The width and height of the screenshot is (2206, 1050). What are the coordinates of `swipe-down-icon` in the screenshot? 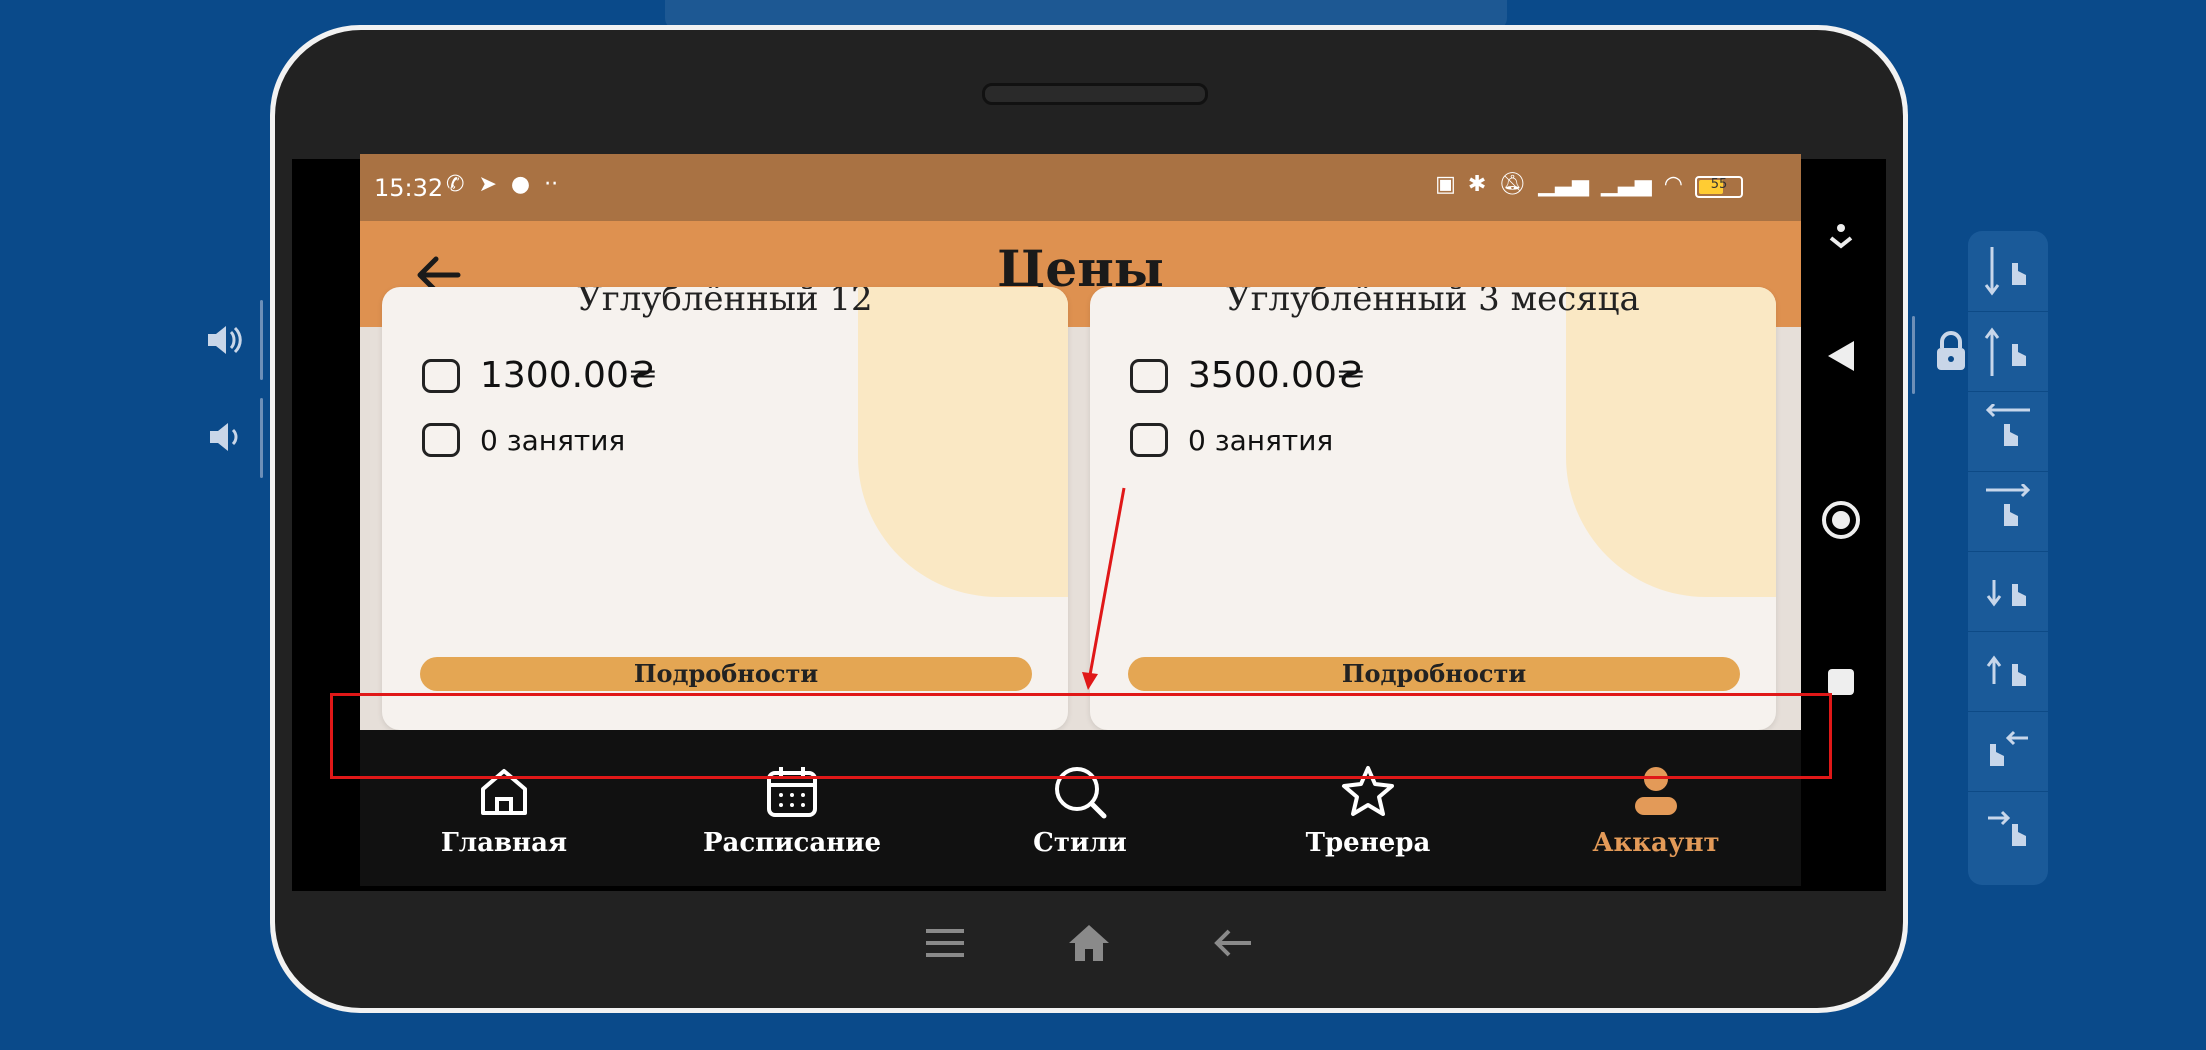 It's located at (2008, 271).